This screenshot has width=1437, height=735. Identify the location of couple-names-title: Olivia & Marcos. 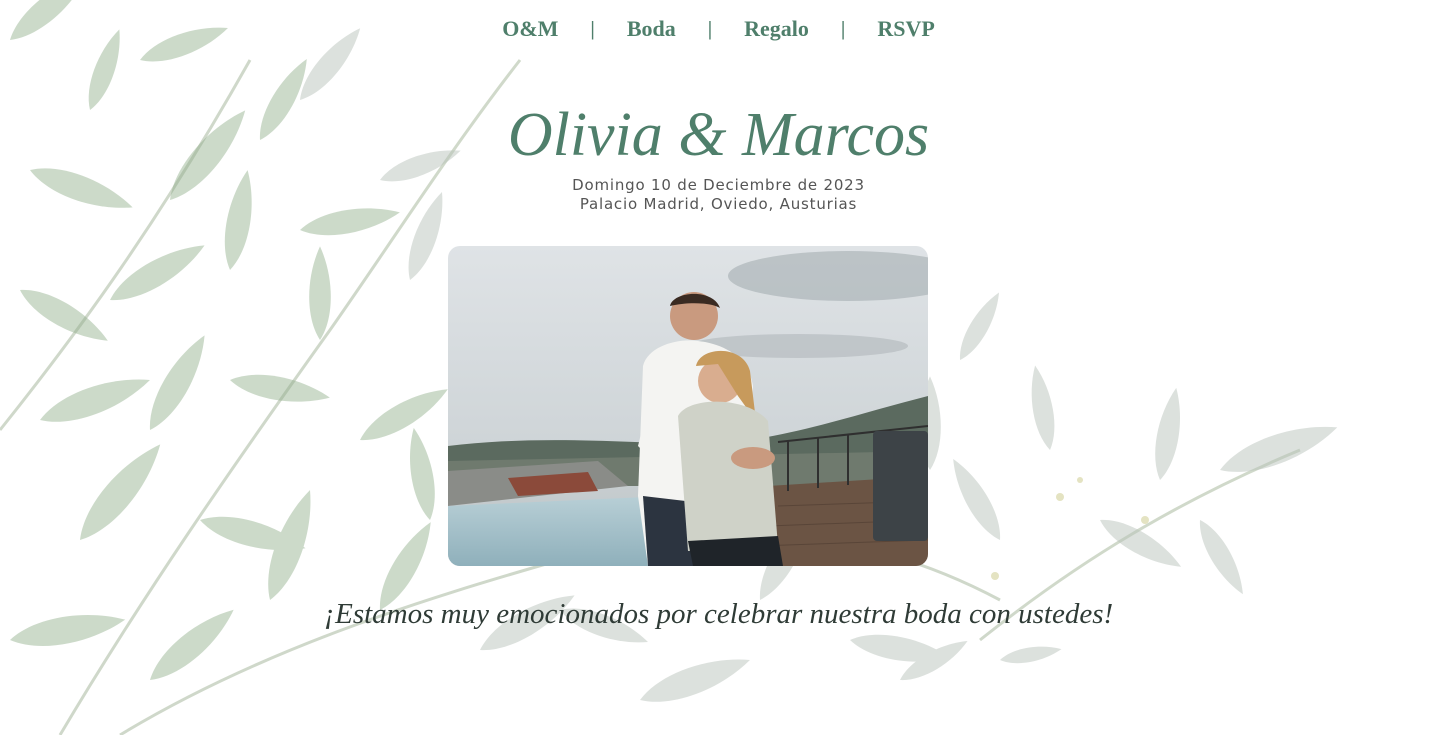
(718, 135).